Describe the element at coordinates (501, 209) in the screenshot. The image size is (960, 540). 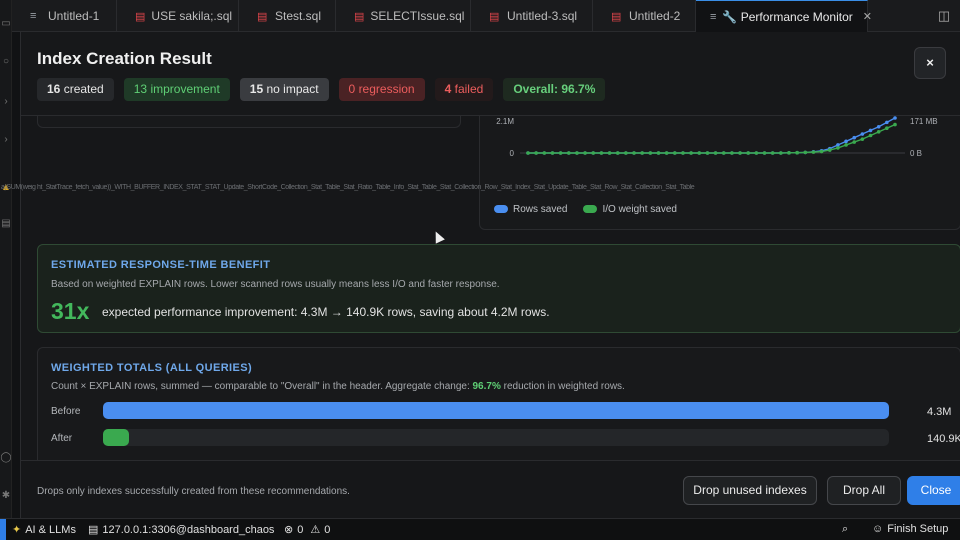
I see `legend-swatch-blue` at that location.